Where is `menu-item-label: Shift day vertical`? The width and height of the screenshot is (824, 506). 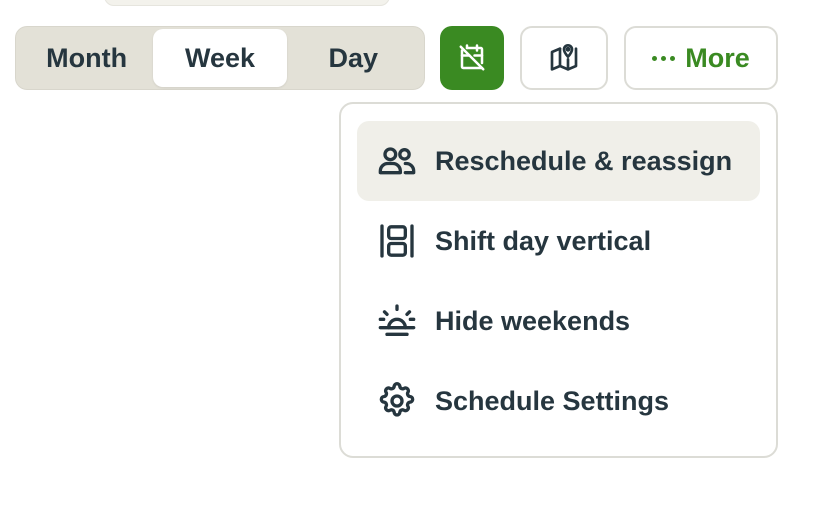 menu-item-label: Shift day vertical is located at coordinates (543, 240).